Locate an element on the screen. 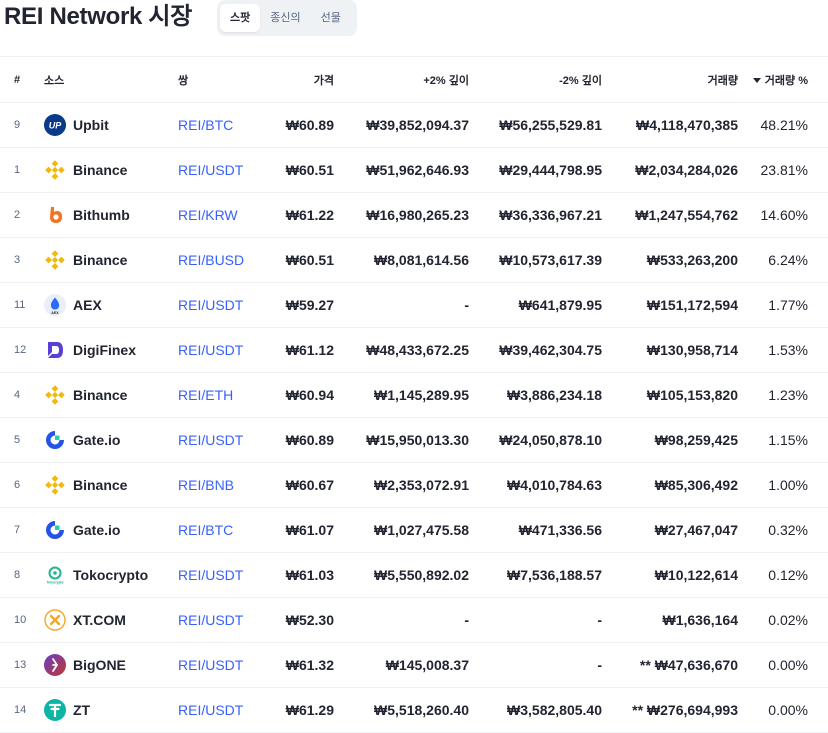  row-minus-depth: ₩29,444,798.95 is located at coordinates (535, 170).